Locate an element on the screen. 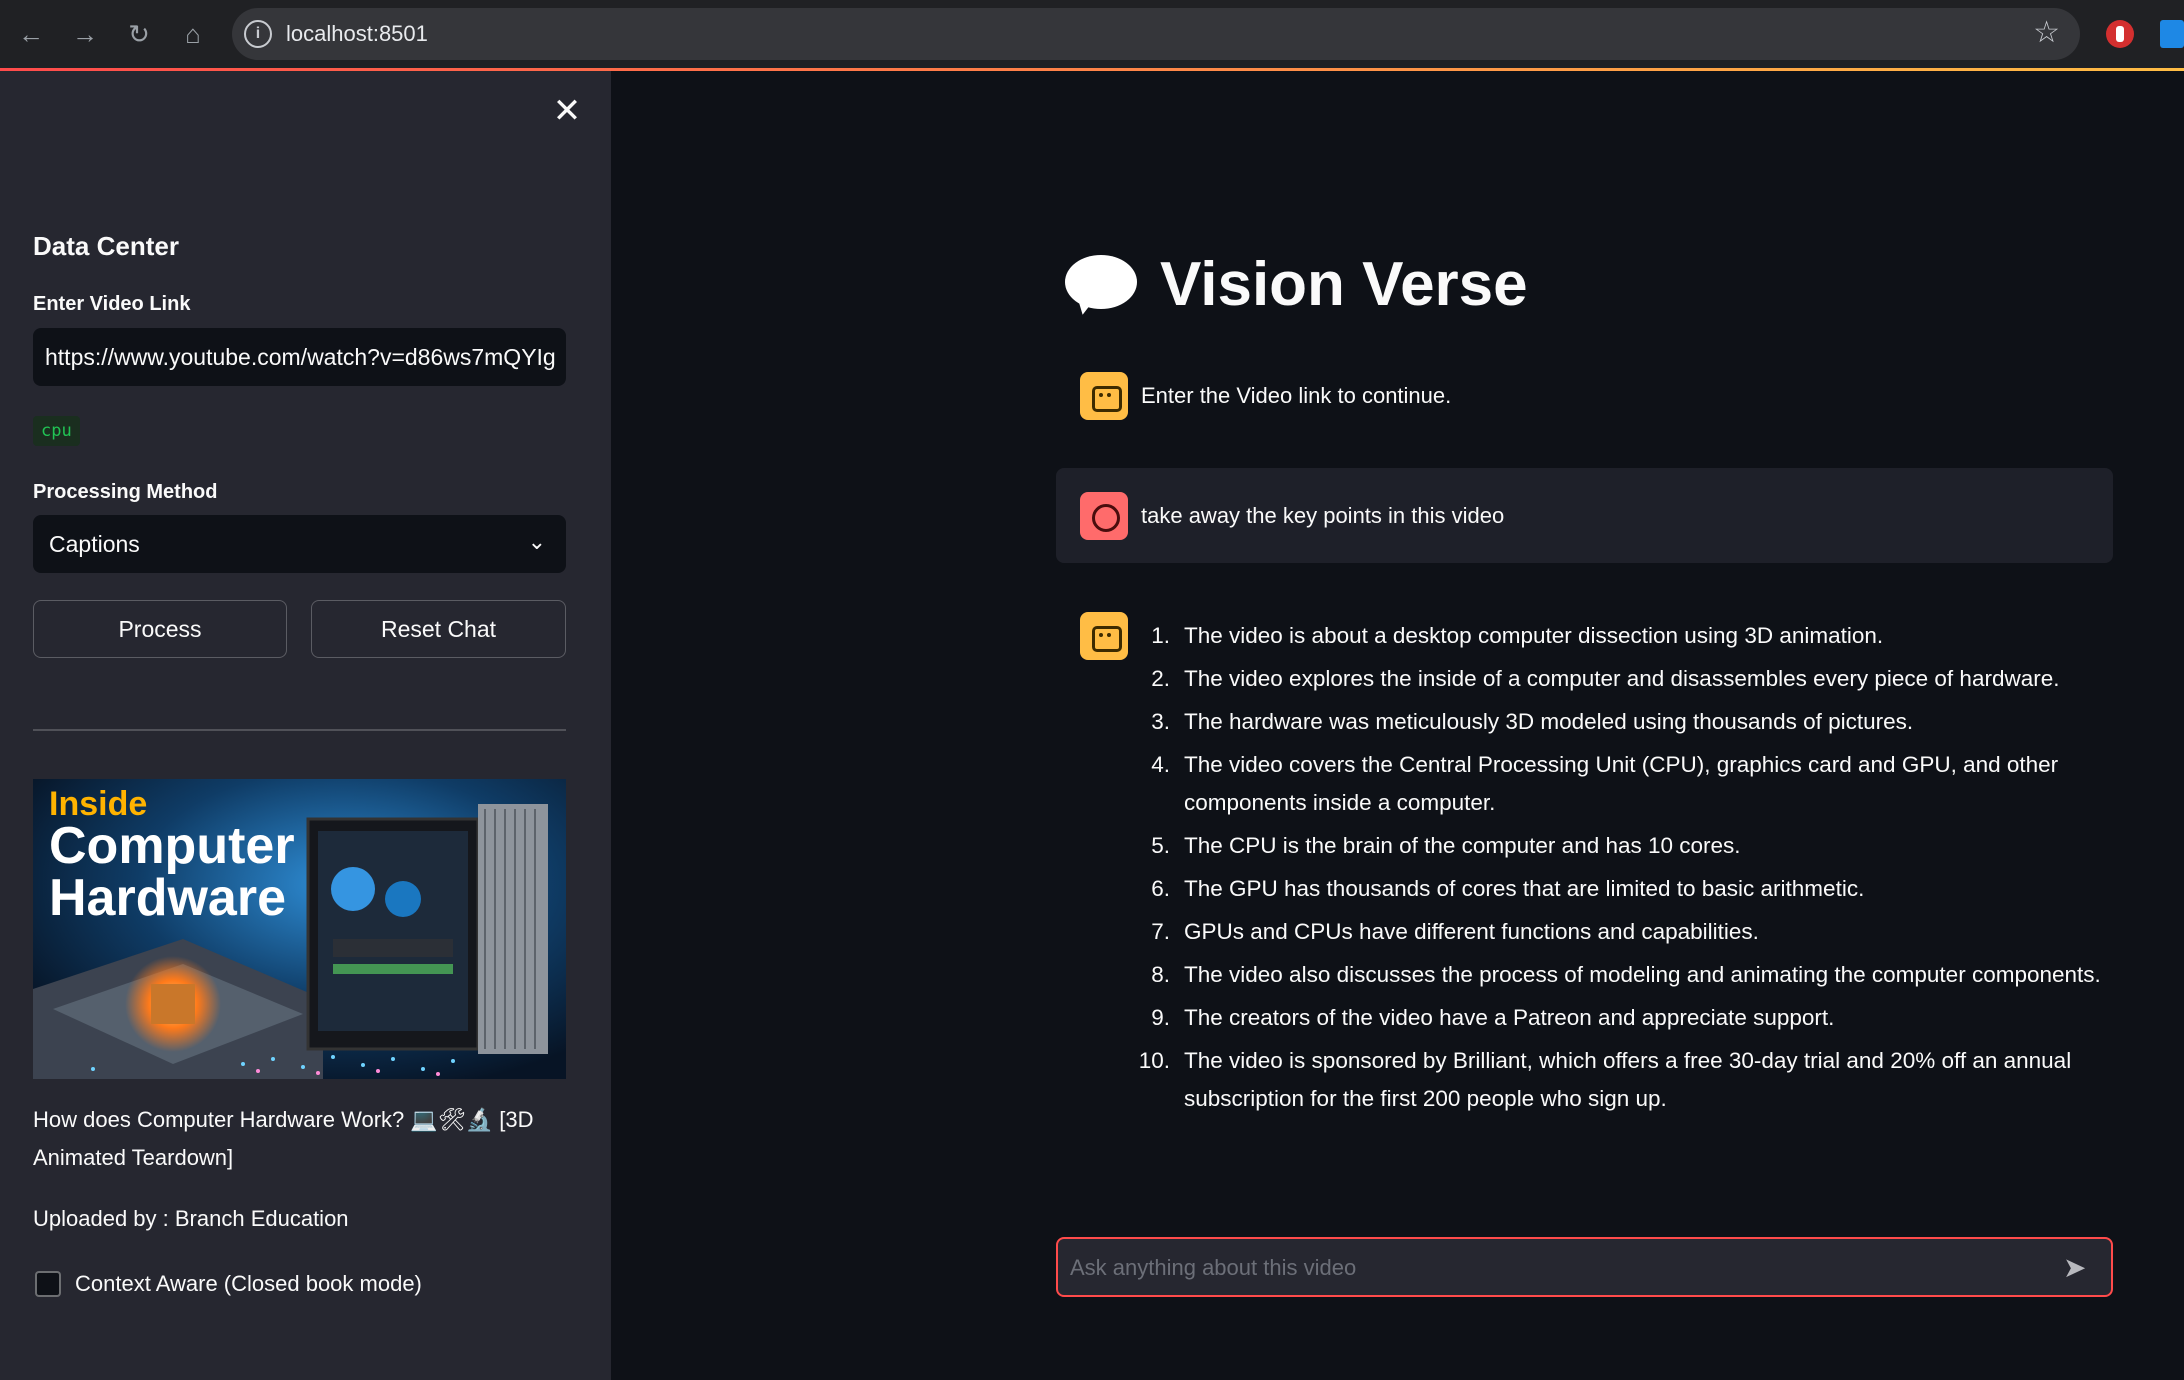 Image resolution: width=2184 pixels, height=1380 pixels. page-title-text: Vision Verse is located at coordinates (1344, 284).